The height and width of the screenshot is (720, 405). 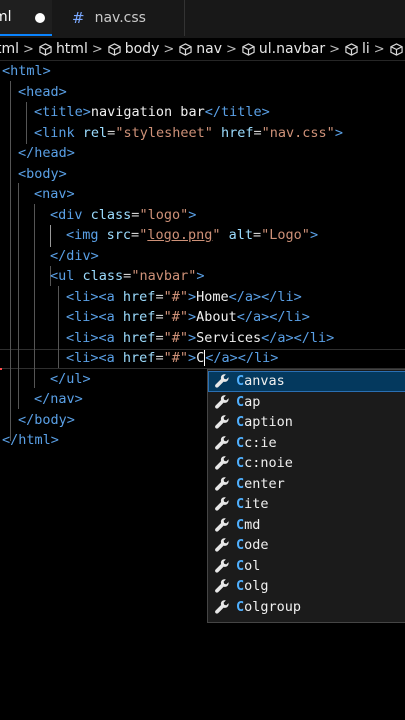 I want to click on suggestion-item: Cap, so click(x=306, y=402).